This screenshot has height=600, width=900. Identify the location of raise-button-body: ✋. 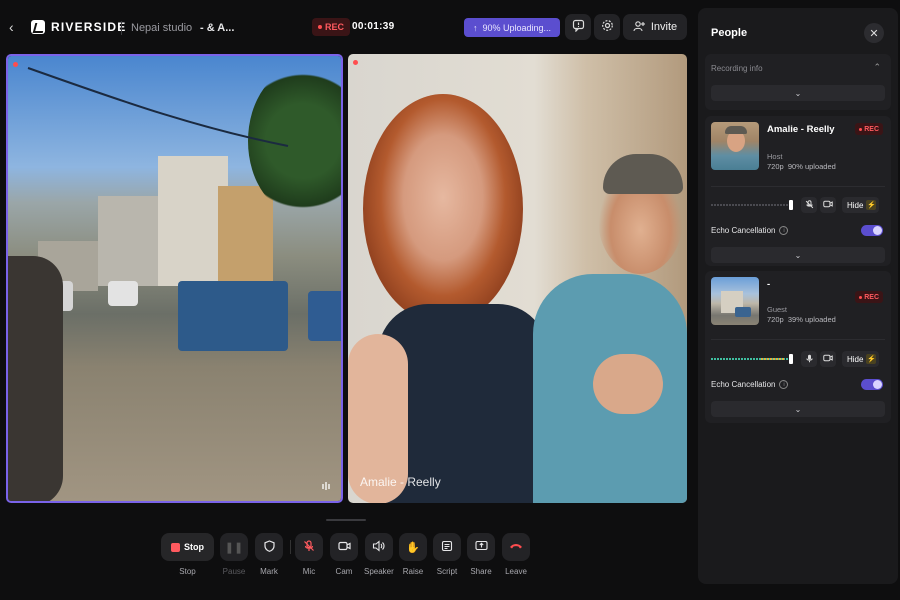
(413, 547).